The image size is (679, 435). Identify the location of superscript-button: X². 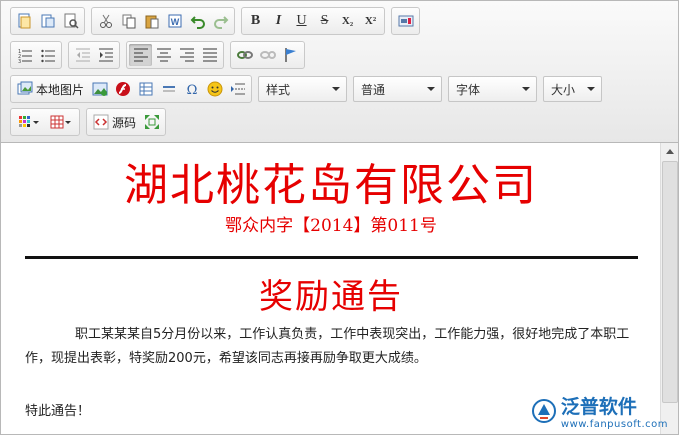
(370, 21).